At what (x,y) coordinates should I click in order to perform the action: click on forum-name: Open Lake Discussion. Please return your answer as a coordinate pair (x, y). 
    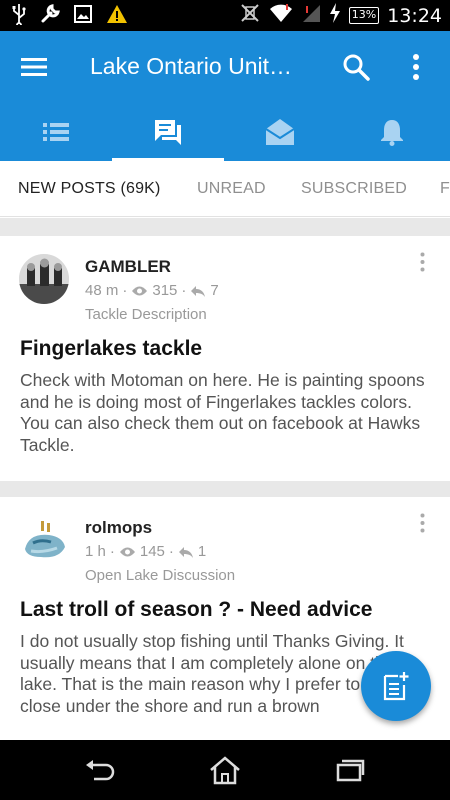
    Looking at the image, I should click on (160, 575).